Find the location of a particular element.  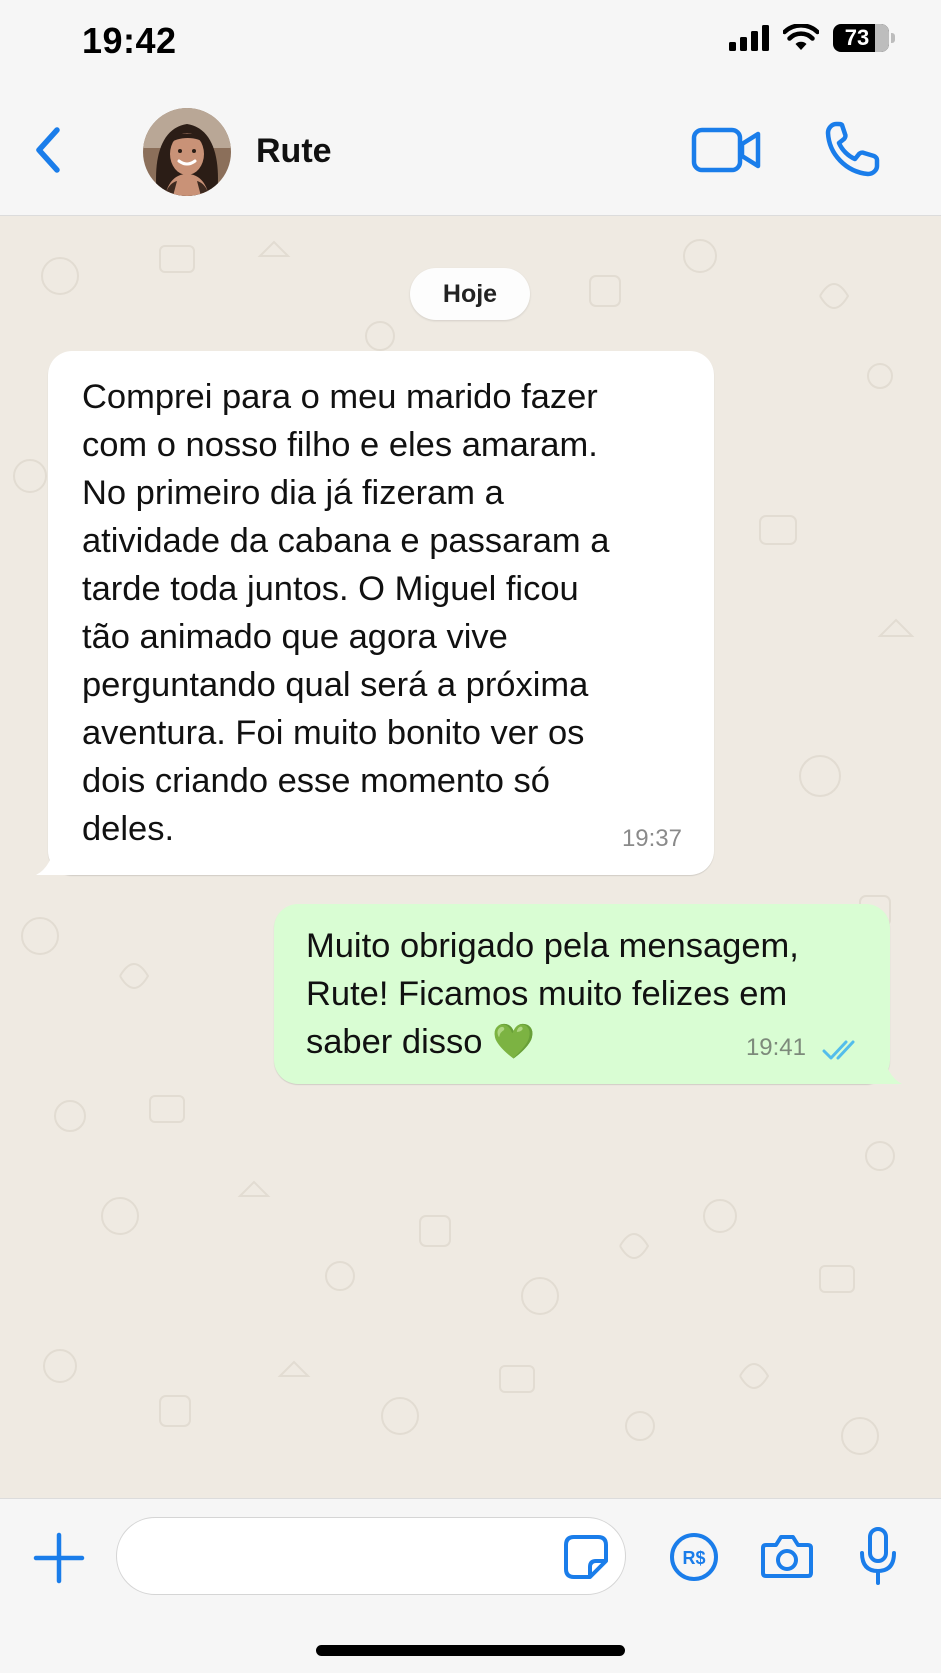

phone-icon is located at coordinates (852, 149).